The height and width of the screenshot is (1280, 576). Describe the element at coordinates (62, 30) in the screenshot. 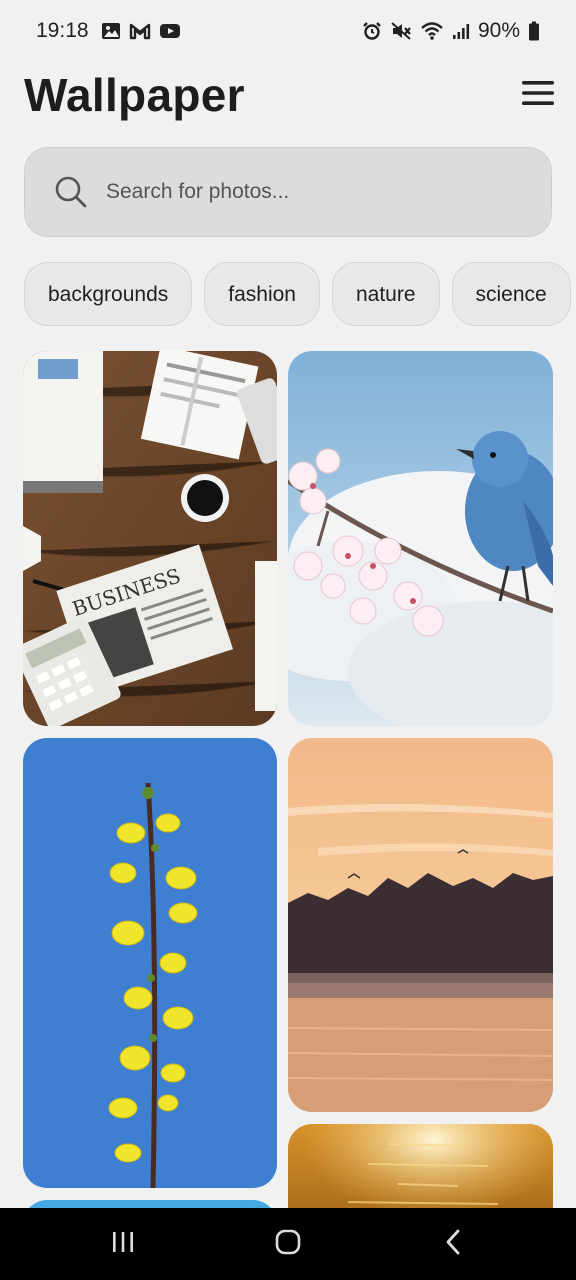

I see `status-time: 19:18` at that location.